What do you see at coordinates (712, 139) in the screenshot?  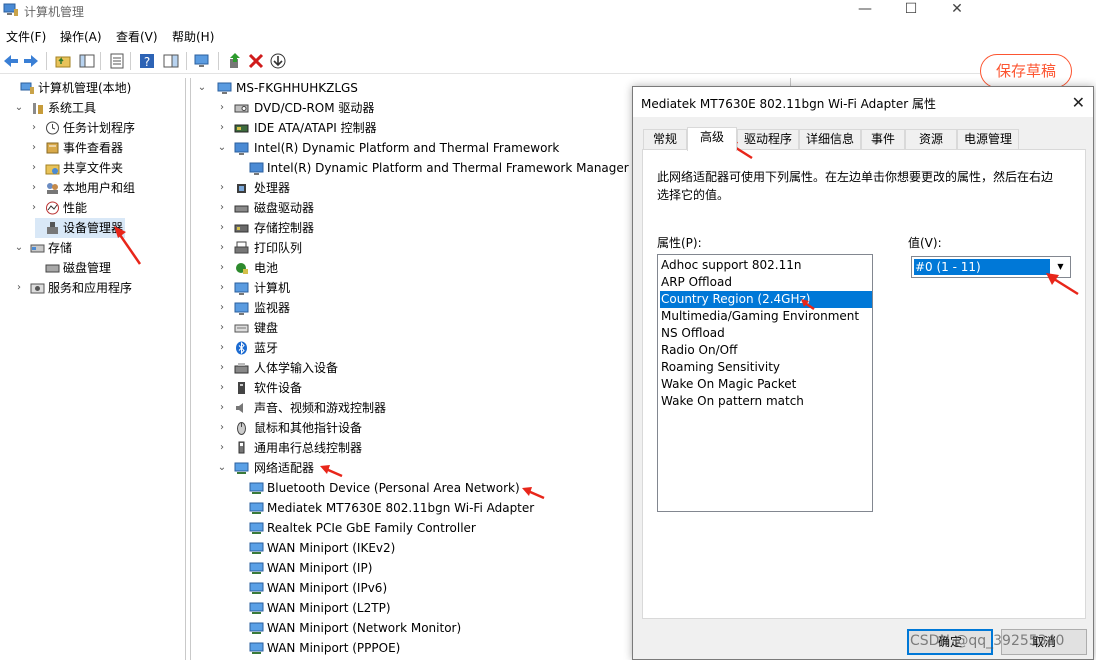 I see `tab-advanced: 高级` at bounding box center [712, 139].